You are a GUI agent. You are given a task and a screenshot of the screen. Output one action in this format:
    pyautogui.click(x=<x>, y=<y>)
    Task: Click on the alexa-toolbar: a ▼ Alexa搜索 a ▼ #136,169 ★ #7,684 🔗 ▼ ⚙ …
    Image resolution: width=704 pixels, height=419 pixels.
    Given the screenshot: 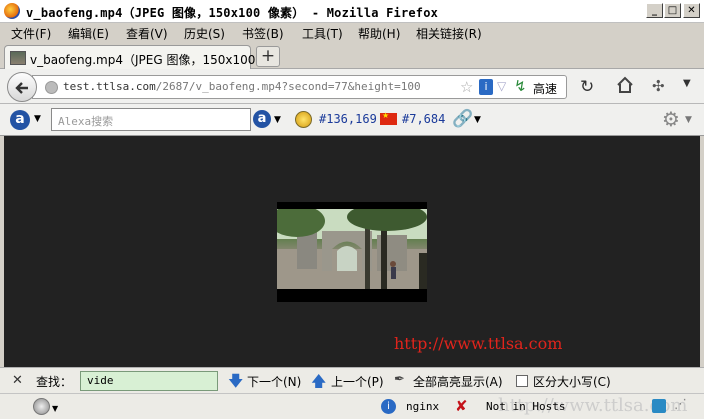 What is the action you would take?
    pyautogui.click(x=352, y=120)
    